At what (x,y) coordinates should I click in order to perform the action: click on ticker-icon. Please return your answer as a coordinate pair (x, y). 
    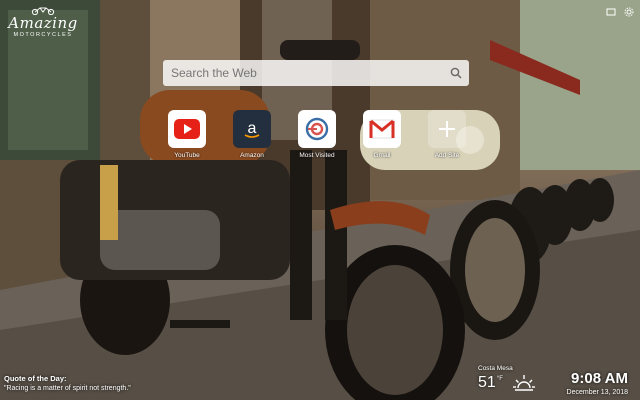
    Looking at the image, I should click on (611, 10).